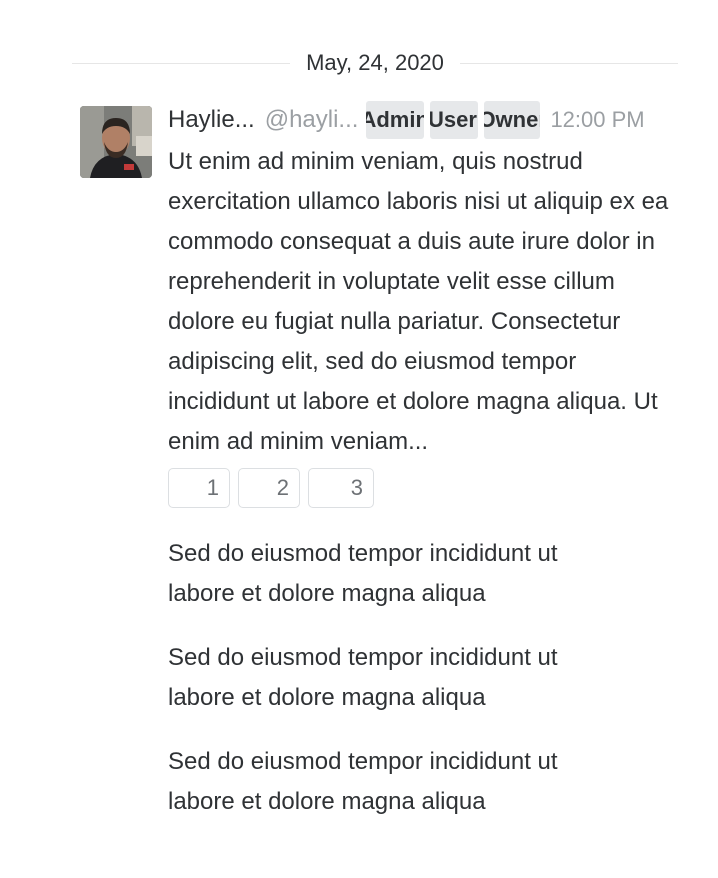 The height and width of the screenshot is (878, 718). I want to click on reaction-button: 1, so click(199, 488).